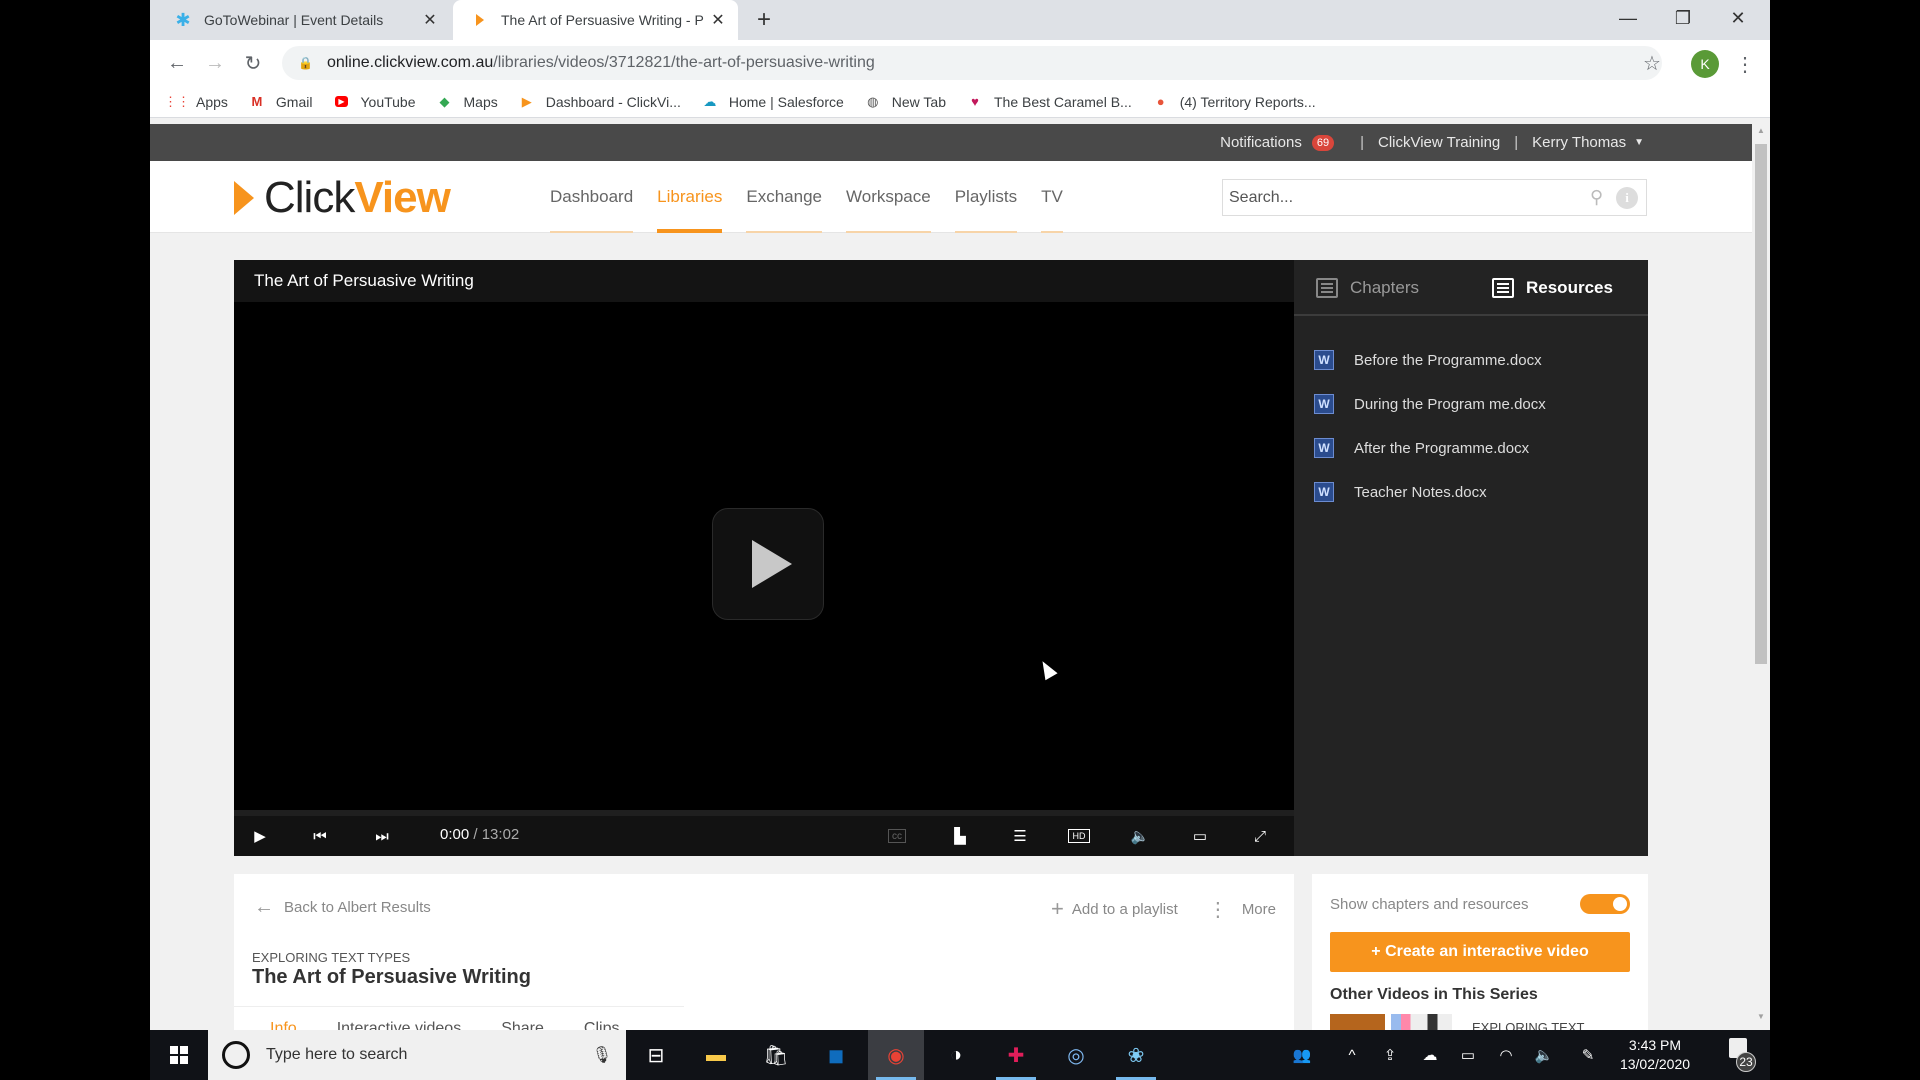  I want to click on resource-item: W Before the Programme.docx, so click(1471, 360).